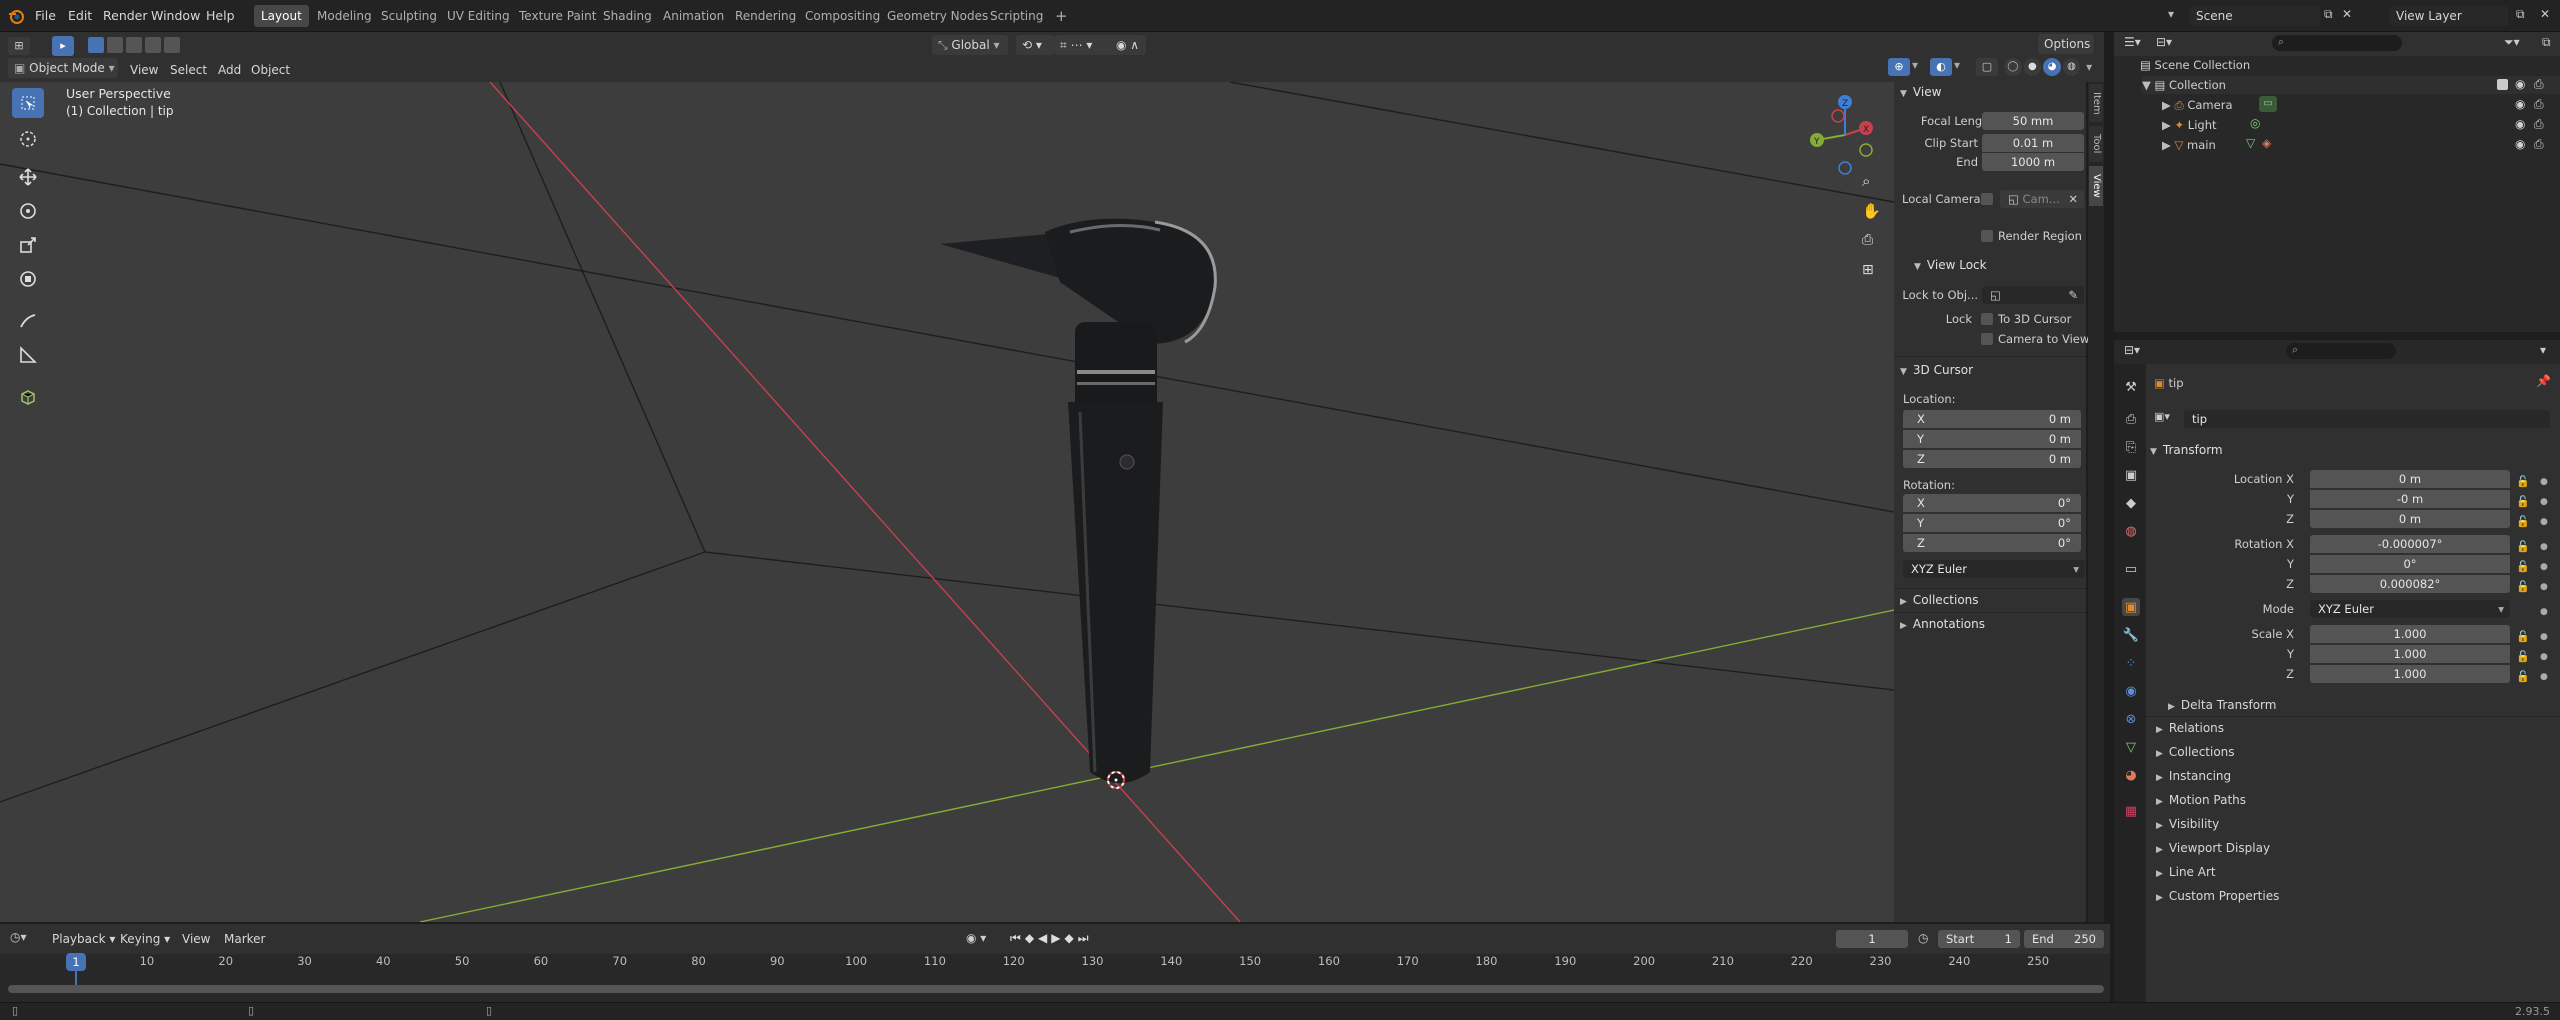 The width and height of the screenshot is (2560, 1020). What do you see at coordinates (2187, 825) in the screenshot?
I see `visibility-panel-header: ▶ Visibility` at bounding box center [2187, 825].